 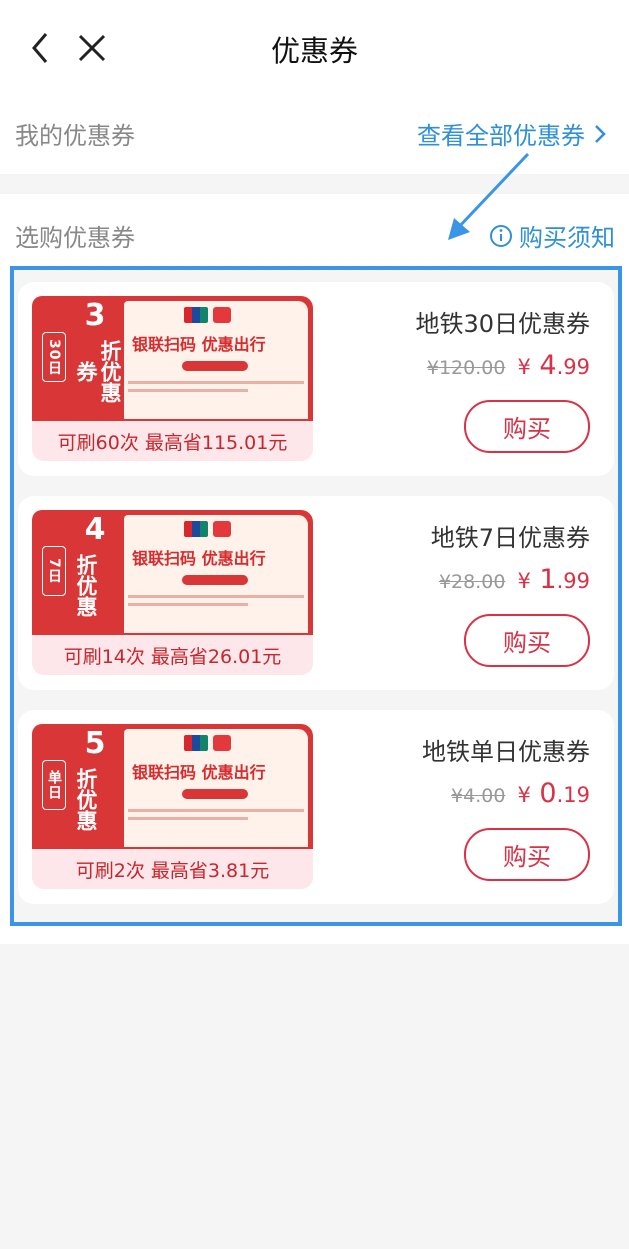 I want to click on coupon-title: 地铁单日优惠券, so click(x=506, y=752).